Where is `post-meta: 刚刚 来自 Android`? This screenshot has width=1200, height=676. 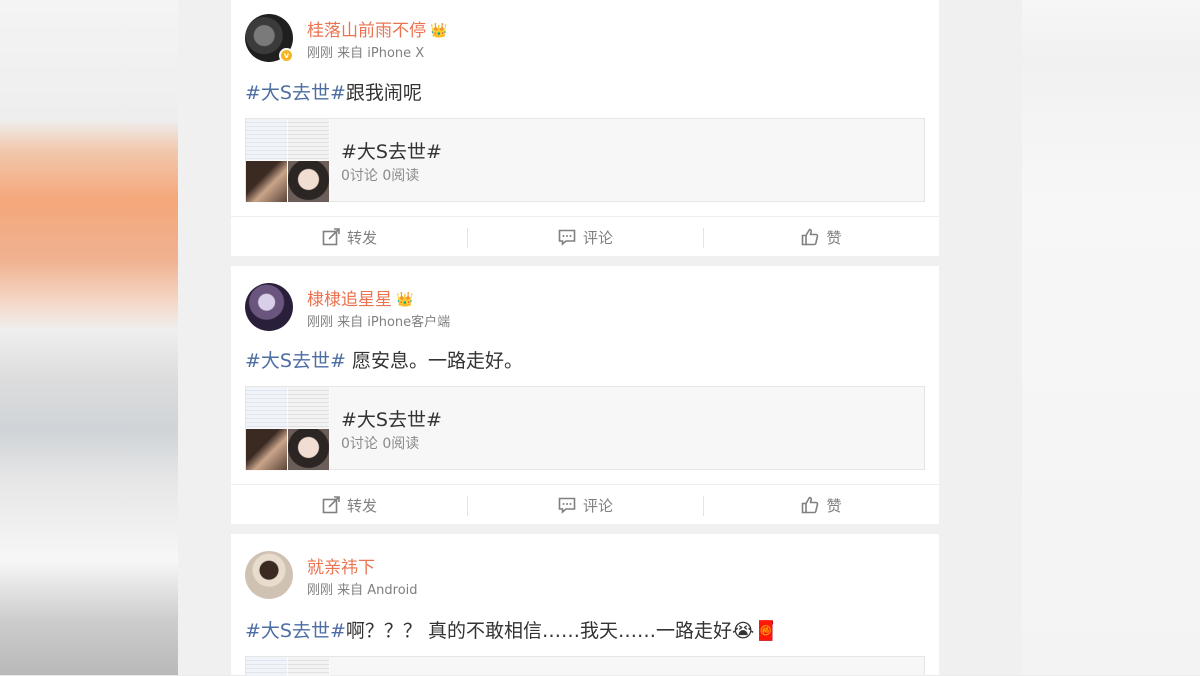
post-meta: 刚刚 来自 Android is located at coordinates (362, 590).